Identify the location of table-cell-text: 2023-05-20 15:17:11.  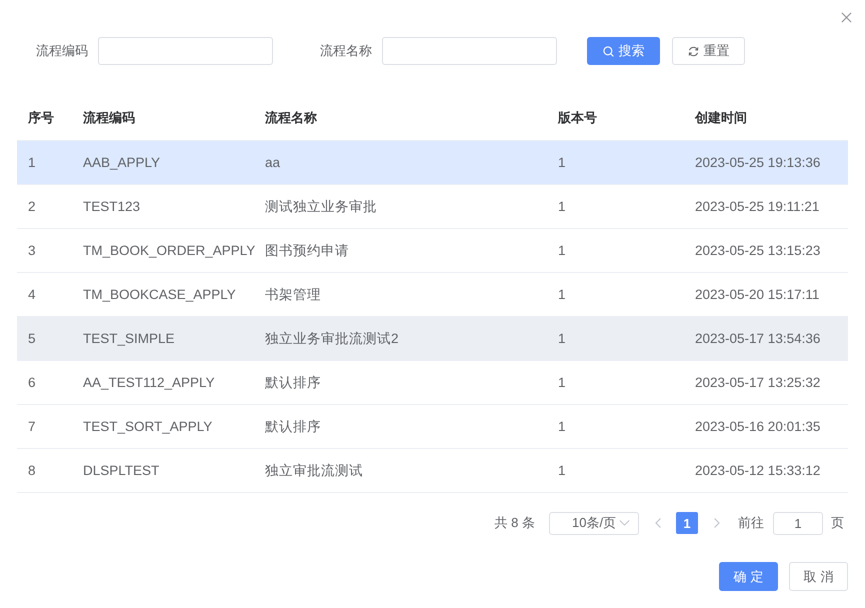
(757, 294).